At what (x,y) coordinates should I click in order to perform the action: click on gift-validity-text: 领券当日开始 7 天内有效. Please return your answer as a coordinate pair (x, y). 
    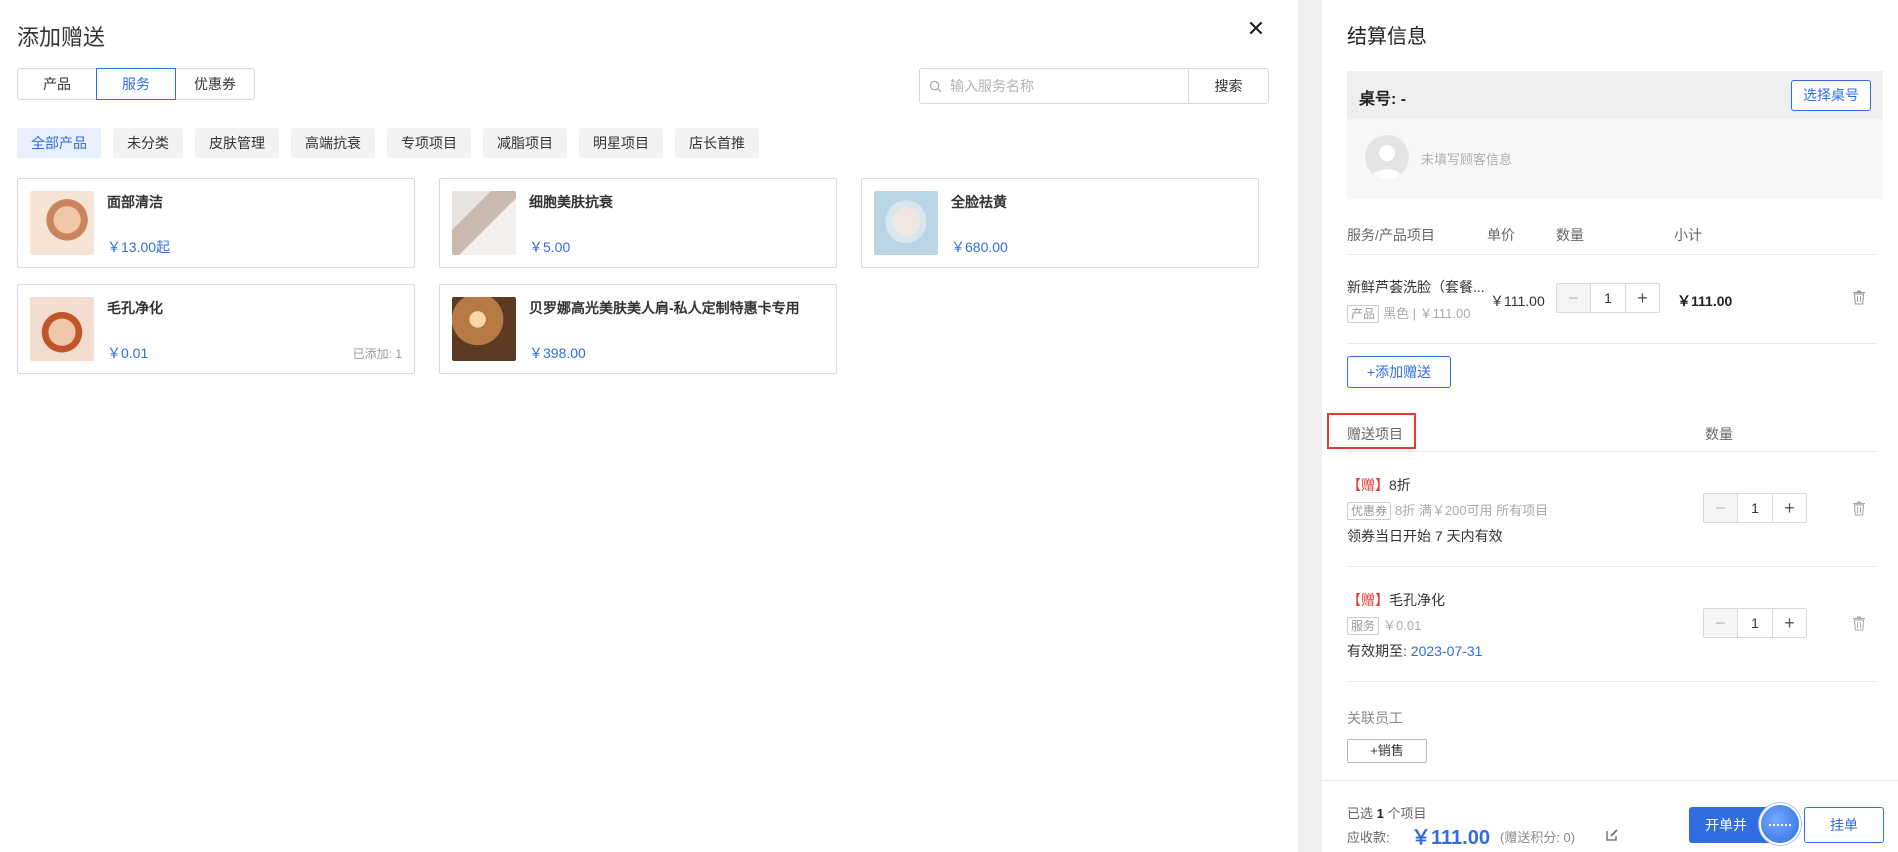
    Looking at the image, I should click on (1425, 536).